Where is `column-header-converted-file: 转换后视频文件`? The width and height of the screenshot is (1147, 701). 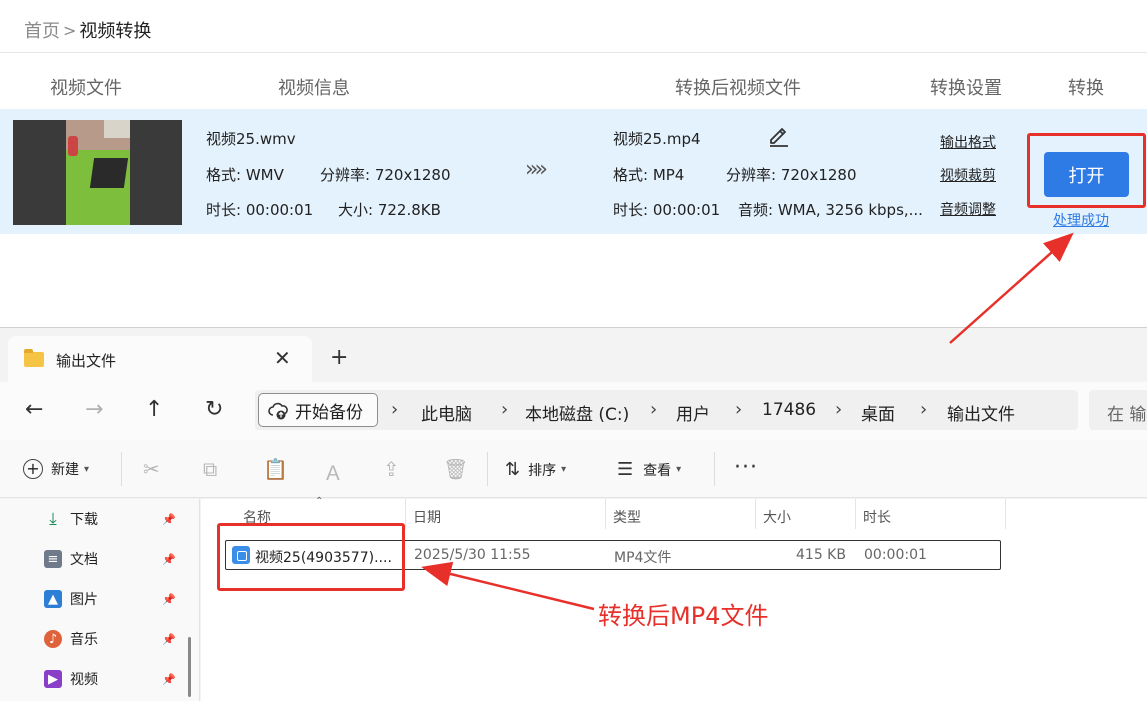
column-header-converted-file: 转换后视频文件 is located at coordinates (738, 88).